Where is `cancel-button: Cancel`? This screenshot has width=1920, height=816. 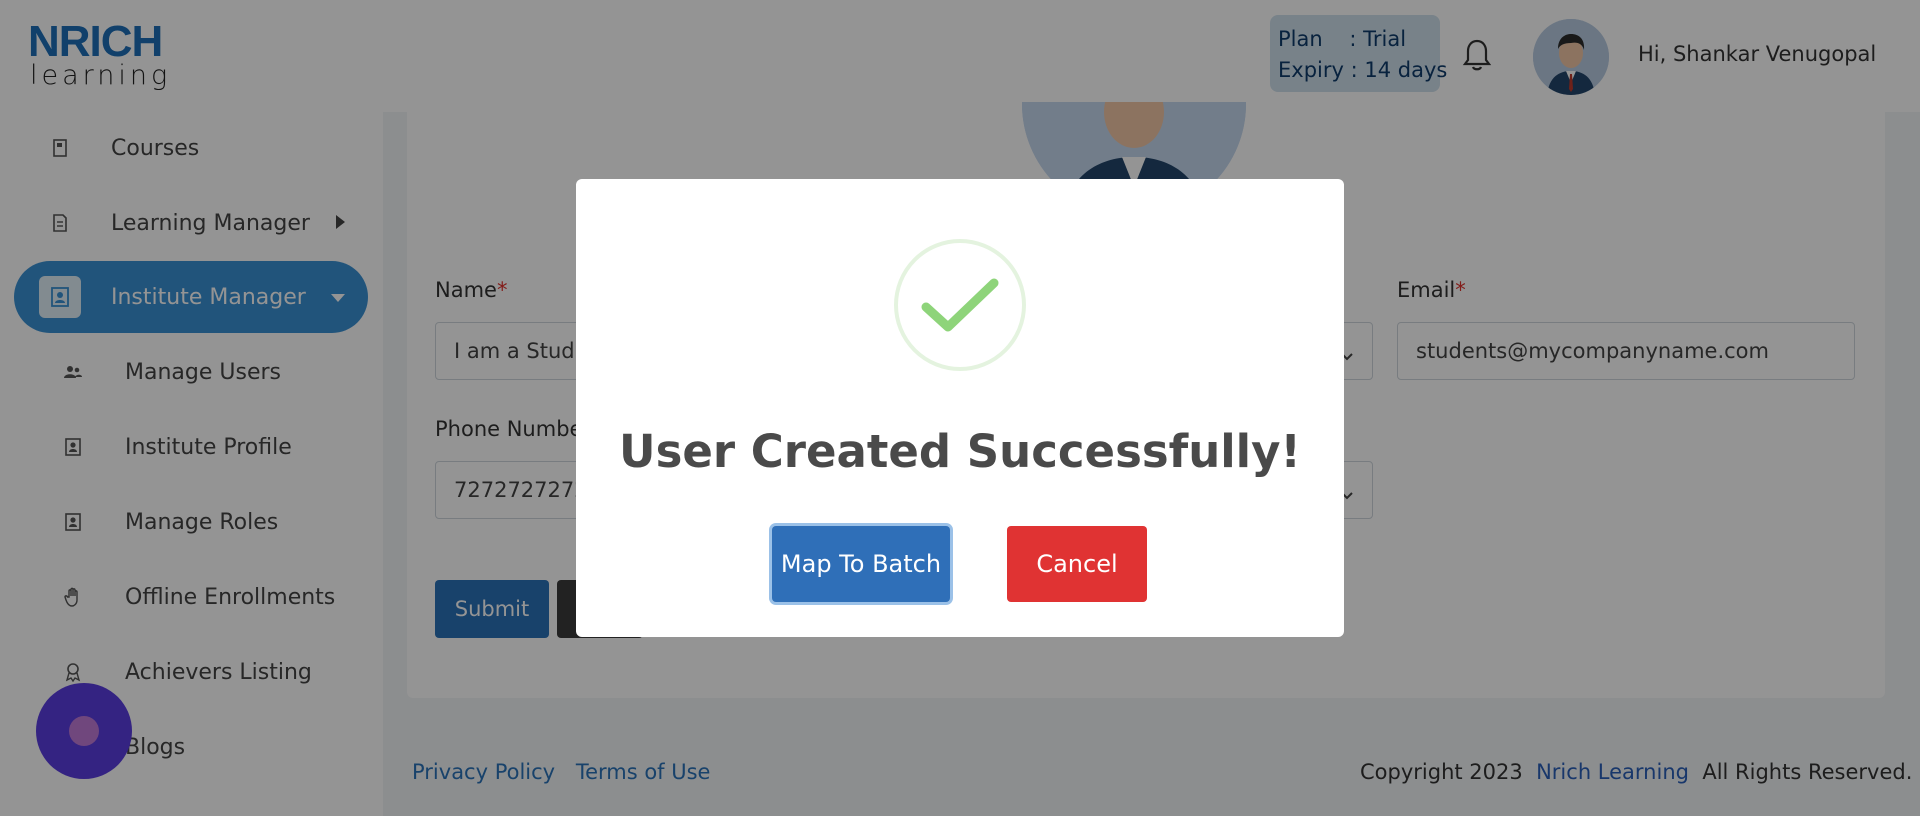 cancel-button: Cancel is located at coordinates (1077, 564).